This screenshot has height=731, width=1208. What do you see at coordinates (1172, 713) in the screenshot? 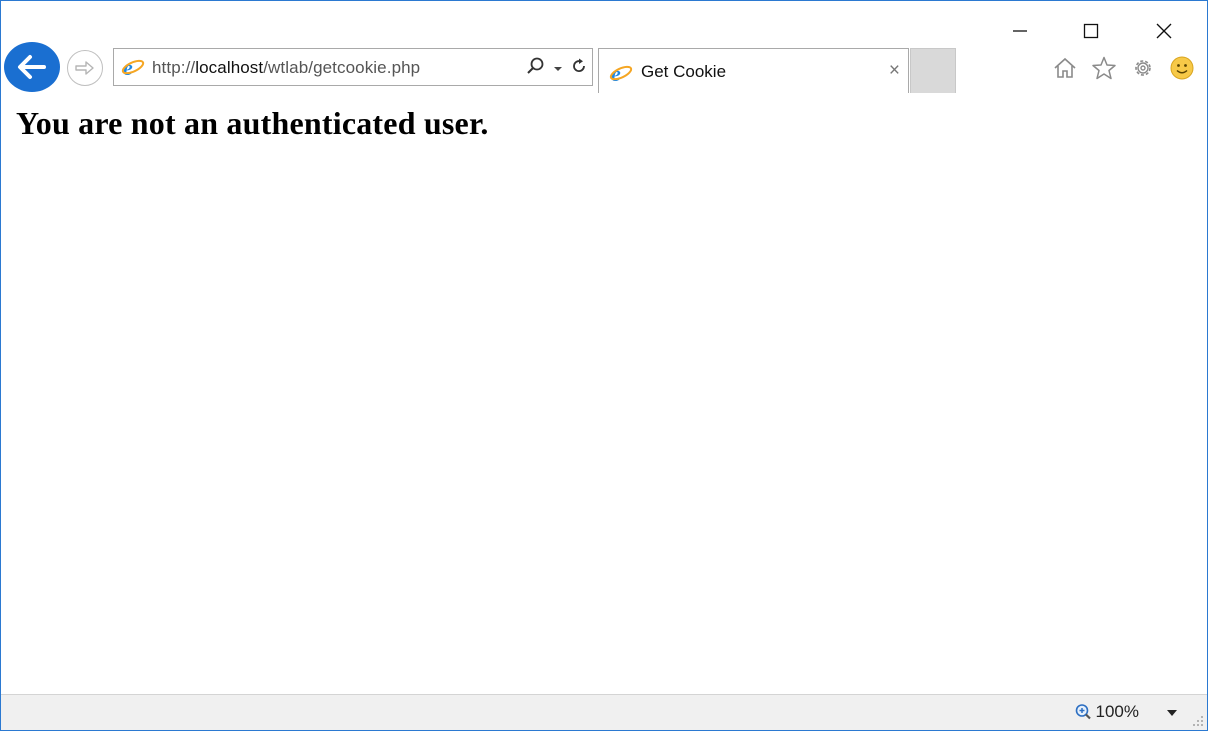
I see `zoom-dropdown-icon` at bounding box center [1172, 713].